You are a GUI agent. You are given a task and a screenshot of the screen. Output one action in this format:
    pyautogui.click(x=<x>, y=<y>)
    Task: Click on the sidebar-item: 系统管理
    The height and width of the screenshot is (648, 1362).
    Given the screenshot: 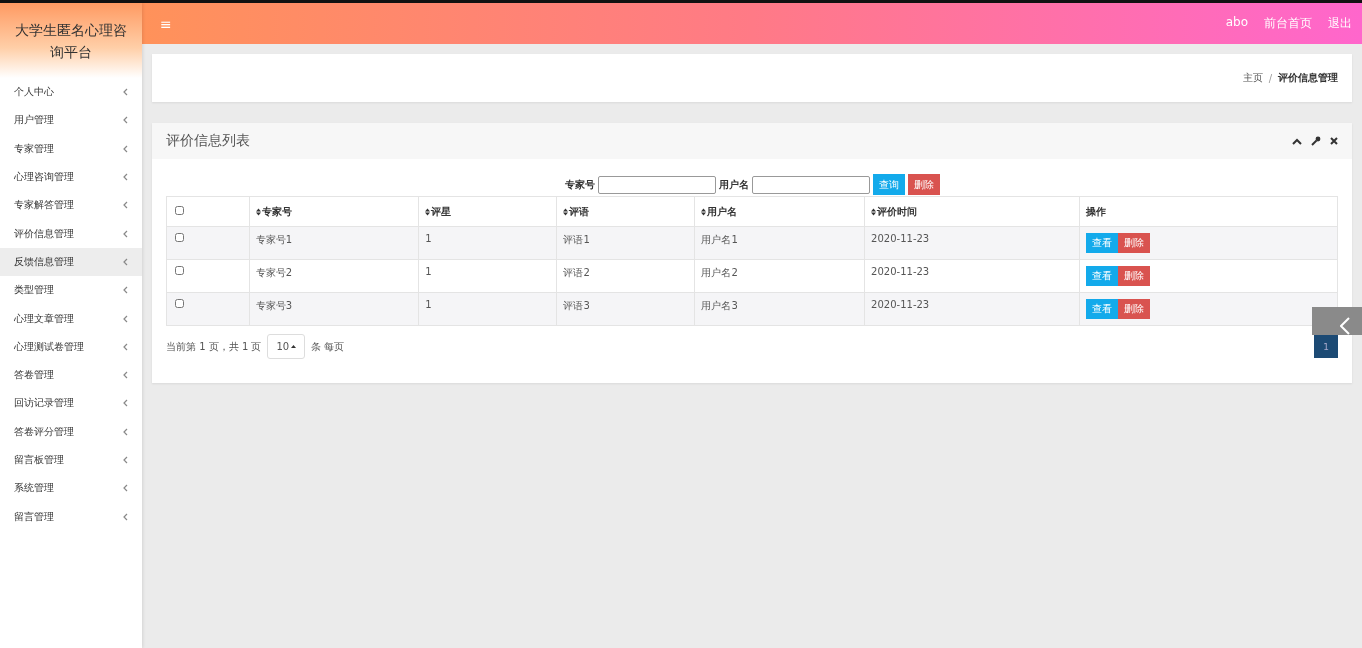 What is the action you would take?
    pyautogui.click(x=71, y=488)
    